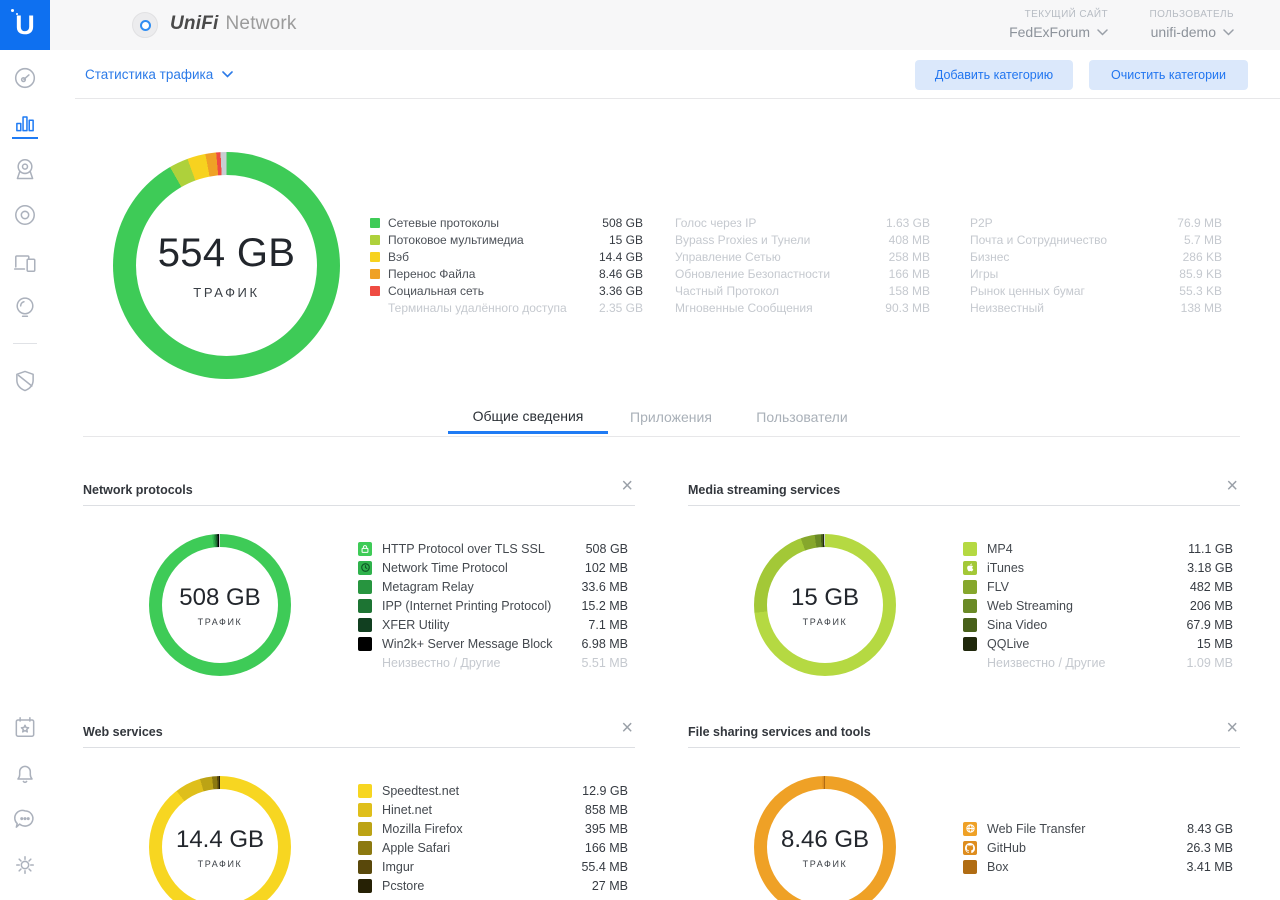 The height and width of the screenshot is (900, 1280). What do you see at coordinates (25, 343) in the screenshot?
I see `sidebar-divider` at bounding box center [25, 343].